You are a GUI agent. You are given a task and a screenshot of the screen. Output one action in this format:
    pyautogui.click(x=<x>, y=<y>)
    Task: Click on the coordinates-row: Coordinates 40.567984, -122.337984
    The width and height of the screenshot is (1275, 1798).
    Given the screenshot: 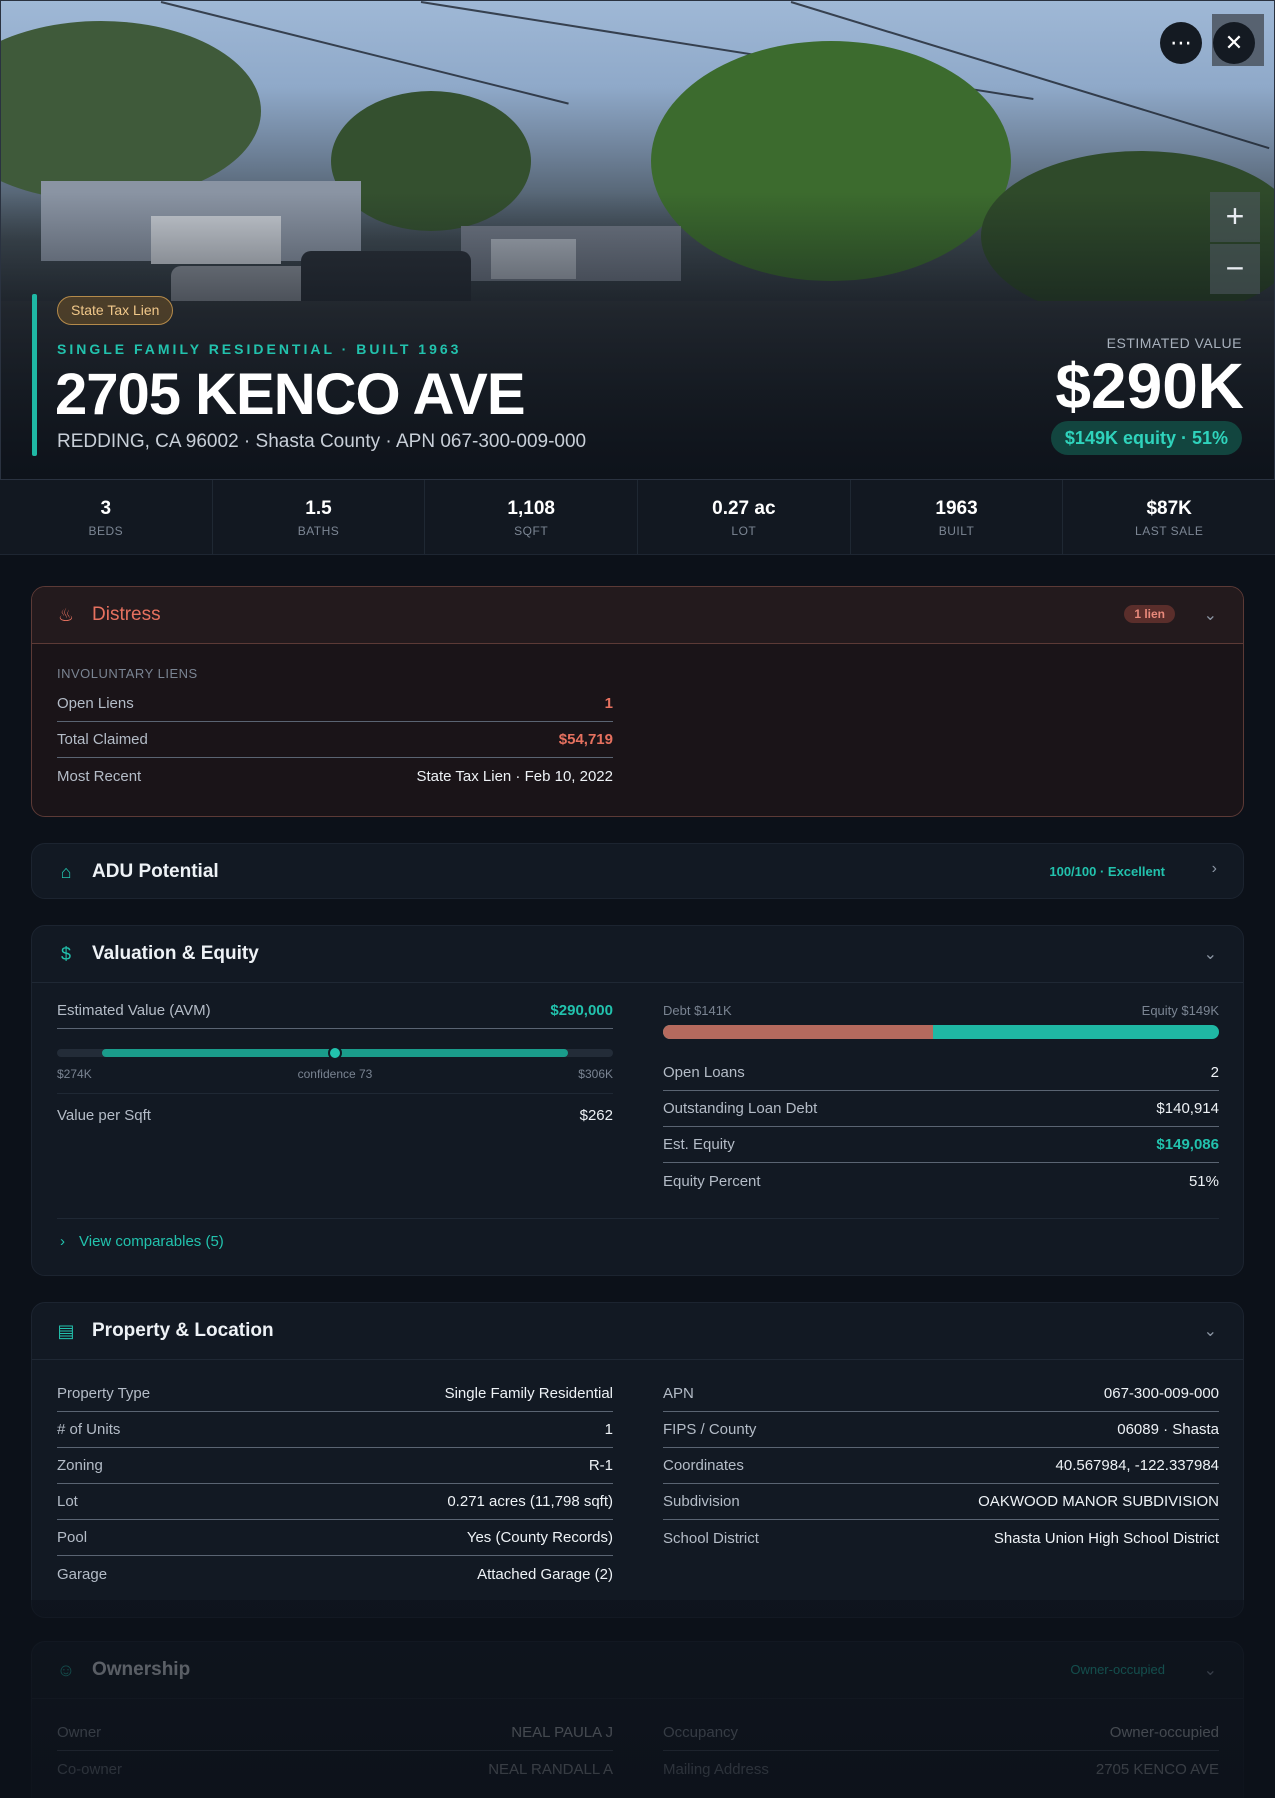 What is the action you would take?
    pyautogui.click(x=941, y=1466)
    